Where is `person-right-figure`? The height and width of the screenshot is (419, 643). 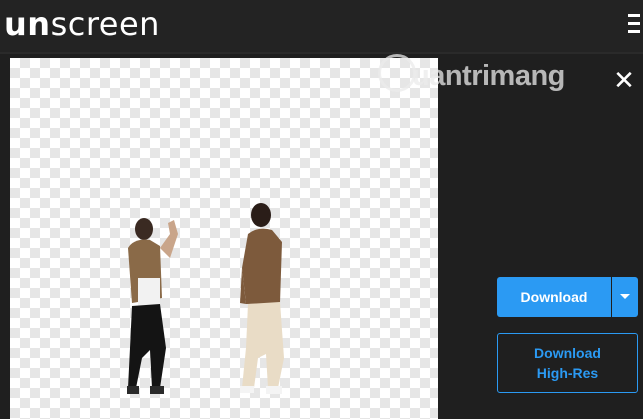 person-right-figure is located at coordinates (262, 298).